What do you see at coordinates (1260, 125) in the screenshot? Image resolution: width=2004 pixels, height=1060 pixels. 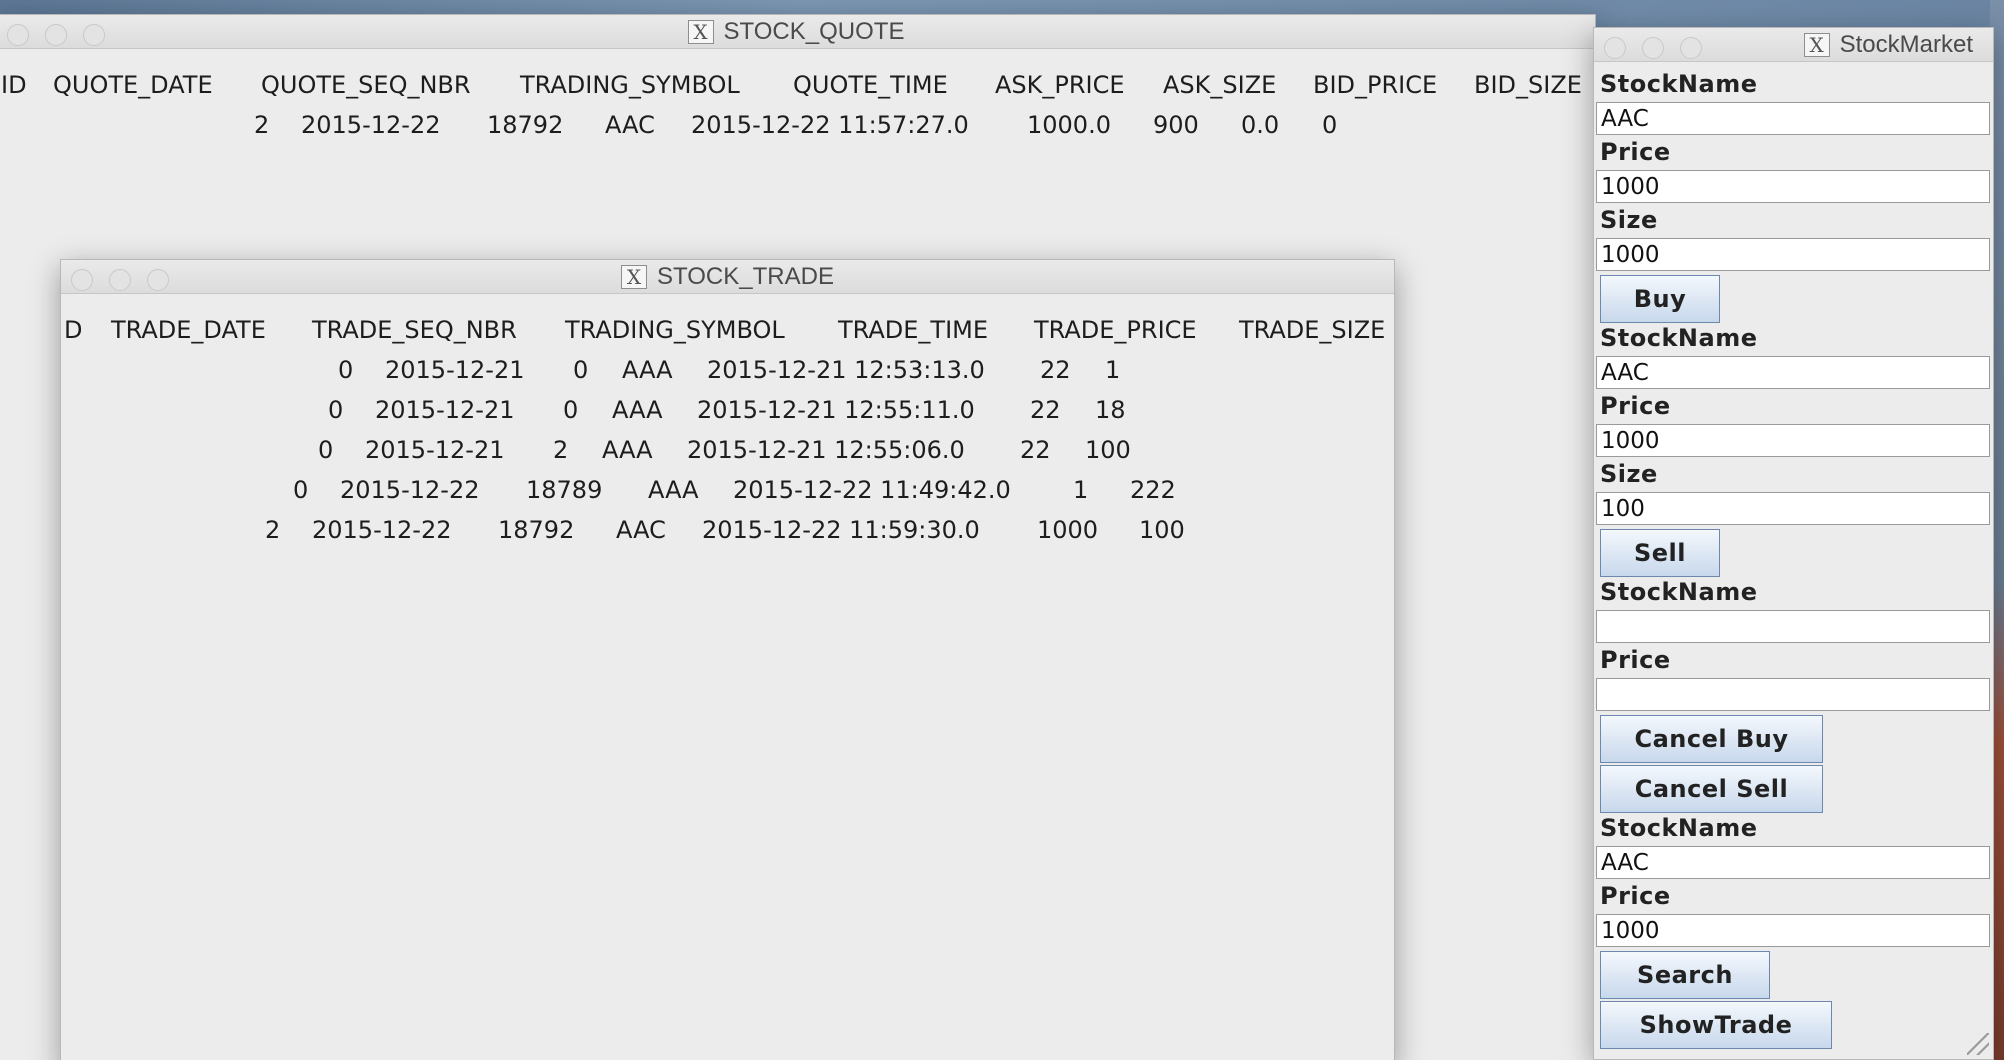 I see `table-cell: 0.0` at bounding box center [1260, 125].